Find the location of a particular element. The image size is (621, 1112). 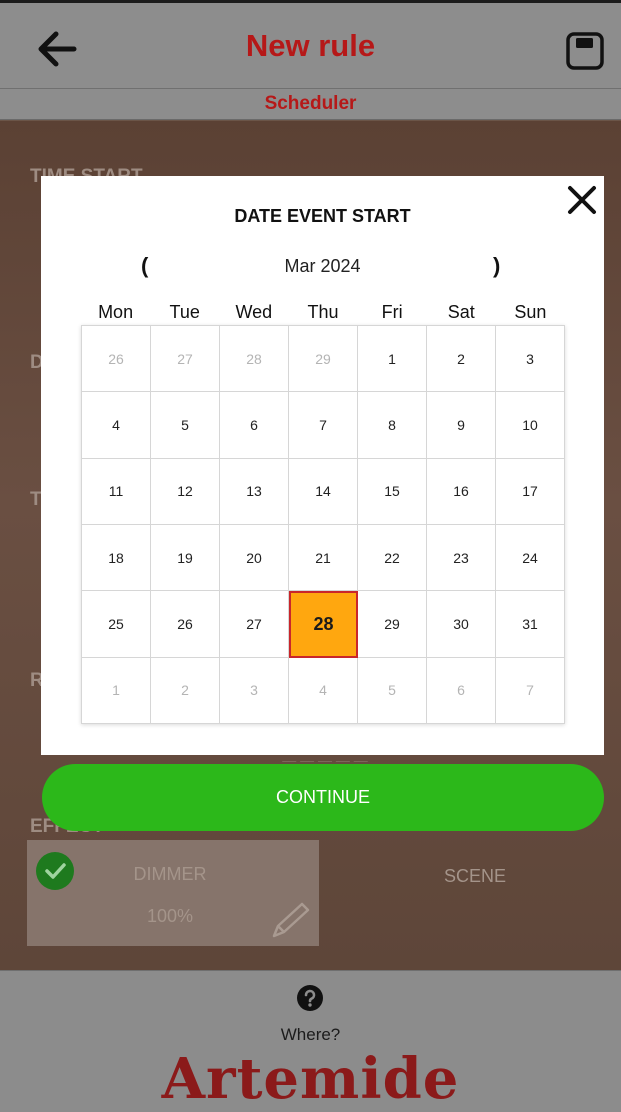

pencil-icon is located at coordinates (291, 920).